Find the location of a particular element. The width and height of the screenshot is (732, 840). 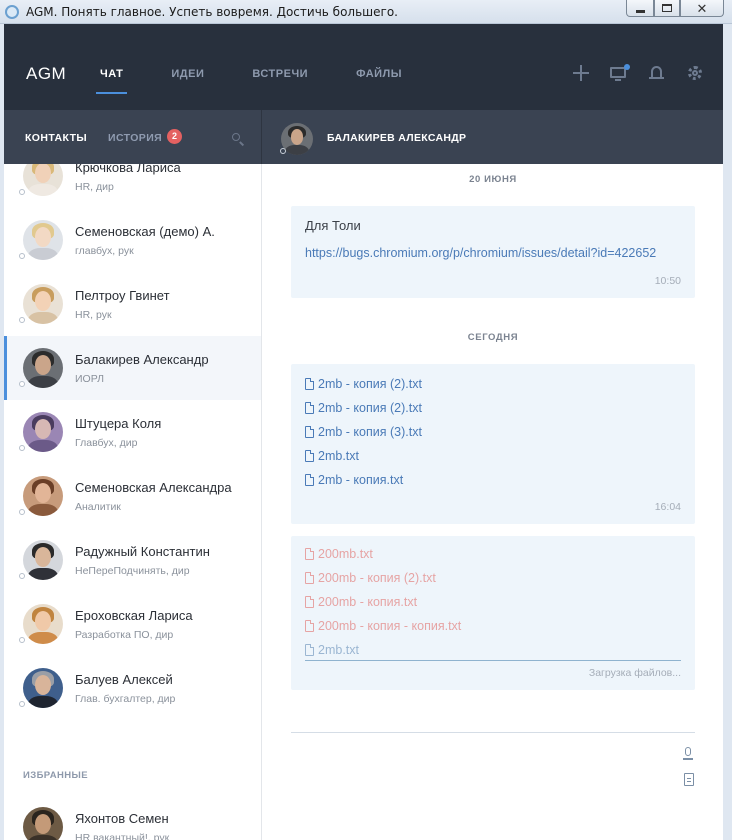

uploading-file: 200mb - копия (2).txt is located at coordinates (370, 578).